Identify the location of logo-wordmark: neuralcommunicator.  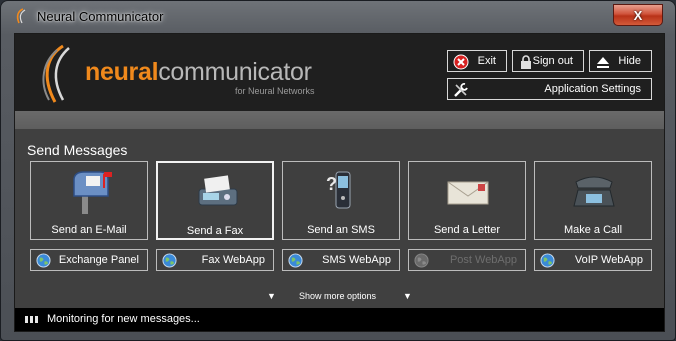
(198, 72).